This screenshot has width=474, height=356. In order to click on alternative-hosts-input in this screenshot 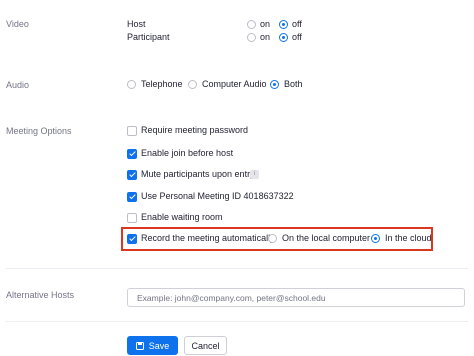, I will do `click(296, 297)`.